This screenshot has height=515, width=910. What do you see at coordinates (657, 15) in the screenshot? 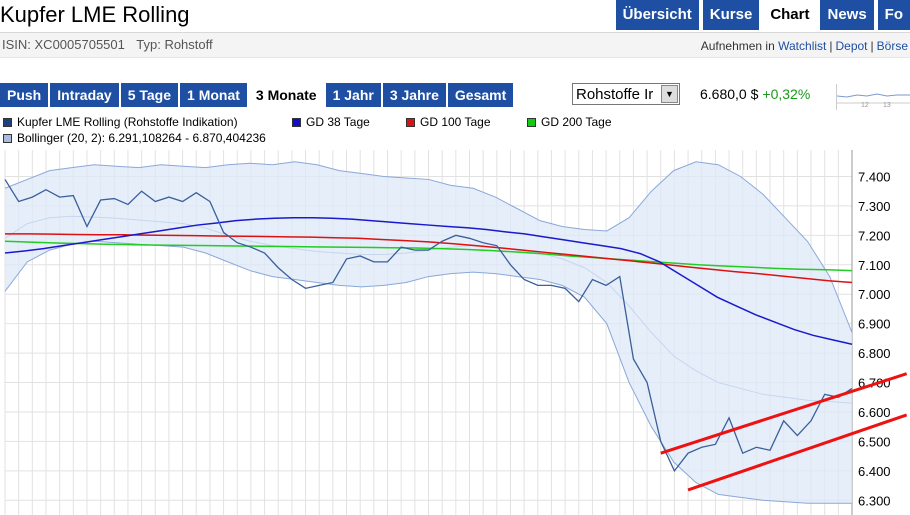
I see `nav-tab-uebersicht: Übersicht` at bounding box center [657, 15].